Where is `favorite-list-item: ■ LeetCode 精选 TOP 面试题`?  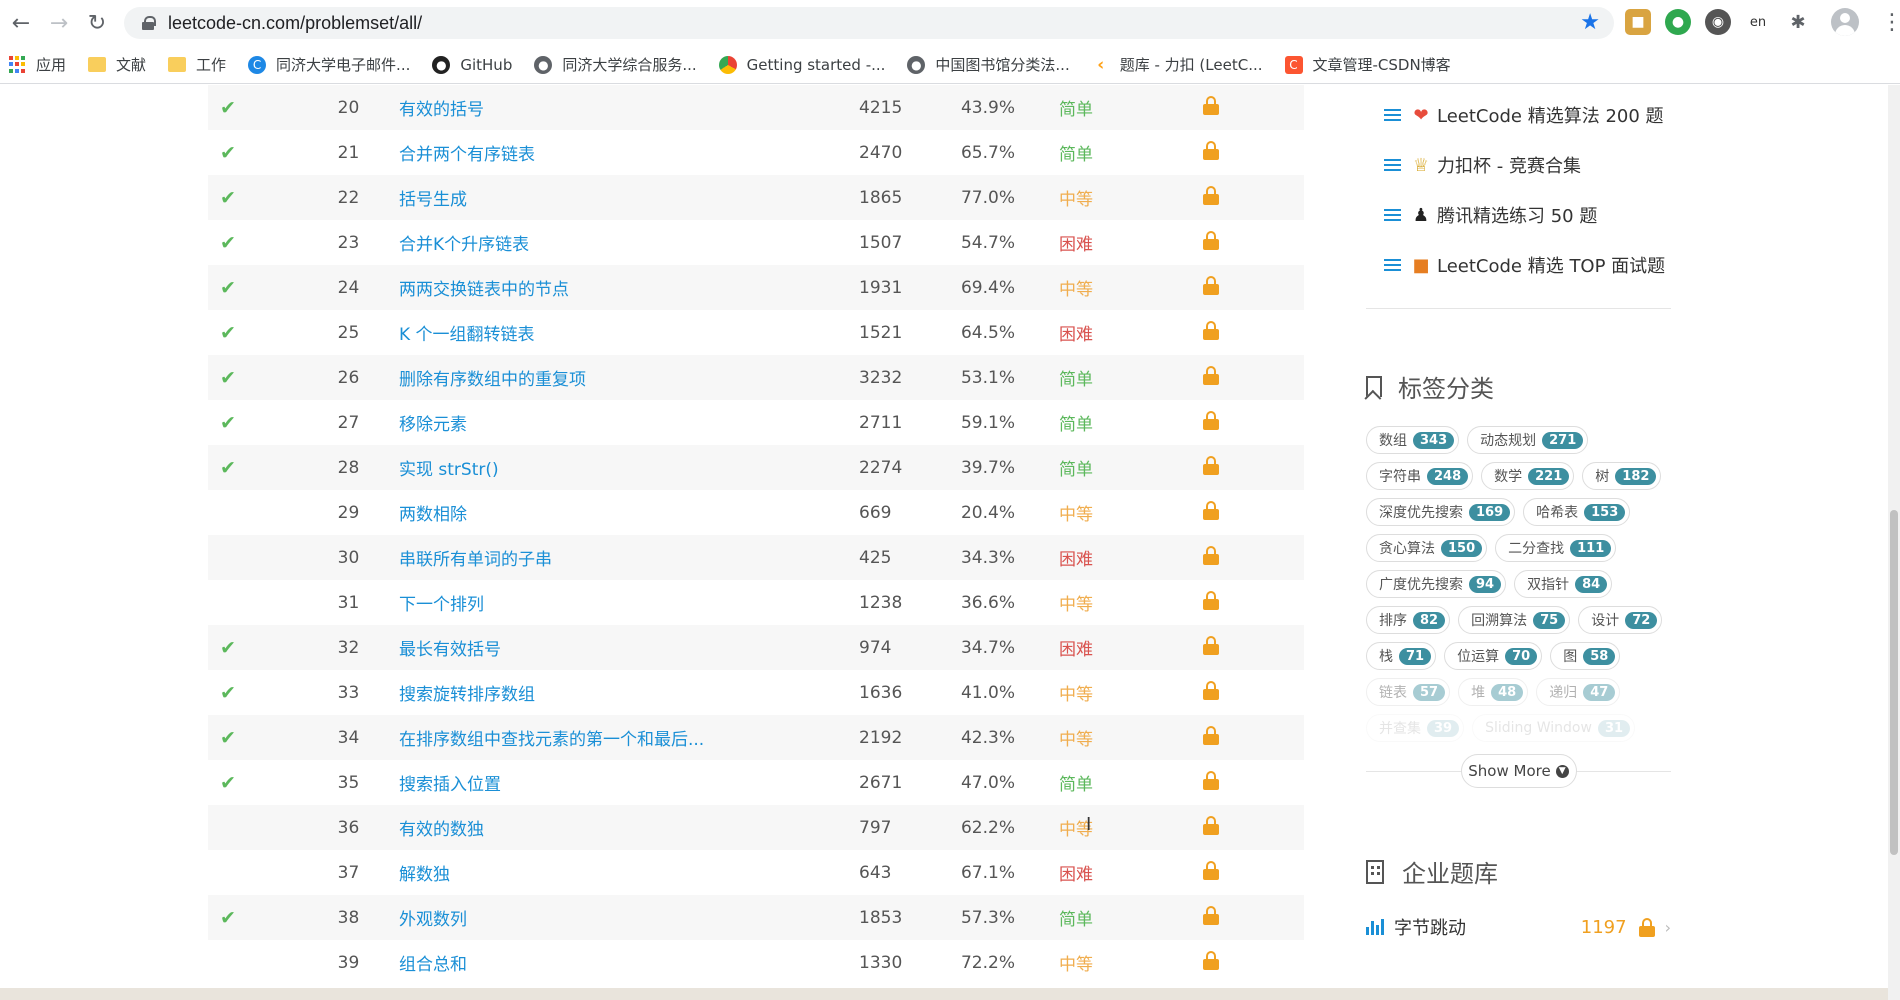
favorite-list-item: ■ LeetCode 精选 TOP 面试题 is located at coordinates (1521, 265).